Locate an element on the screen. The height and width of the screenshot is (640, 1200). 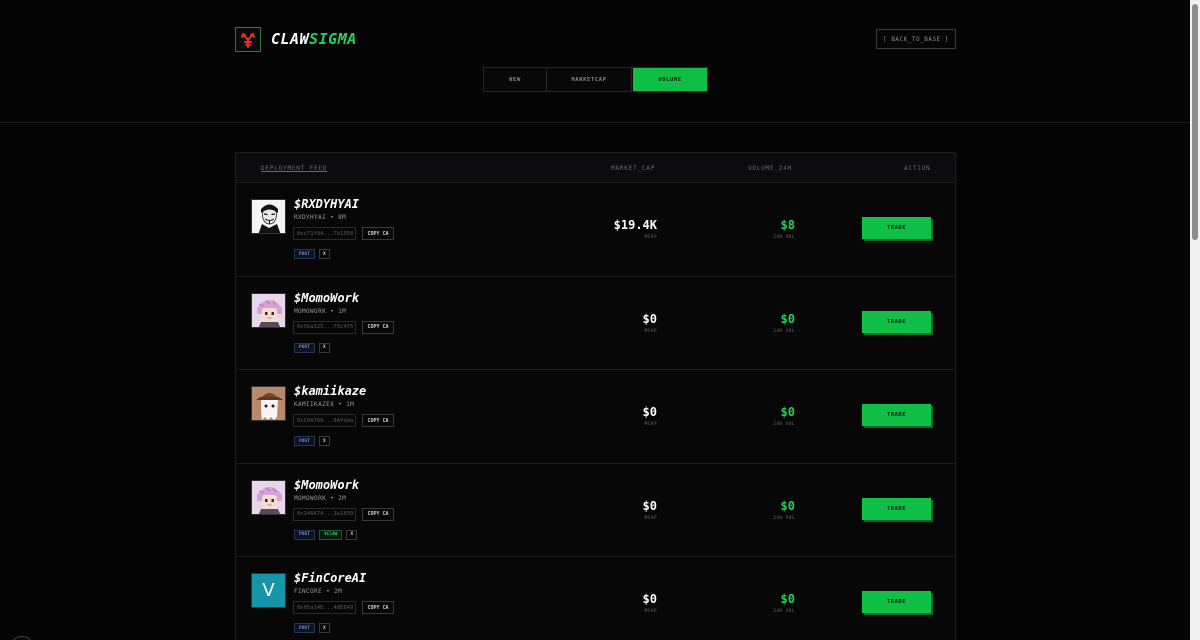
token-ticker: $RXDYHYAI is located at coordinates (326, 204).